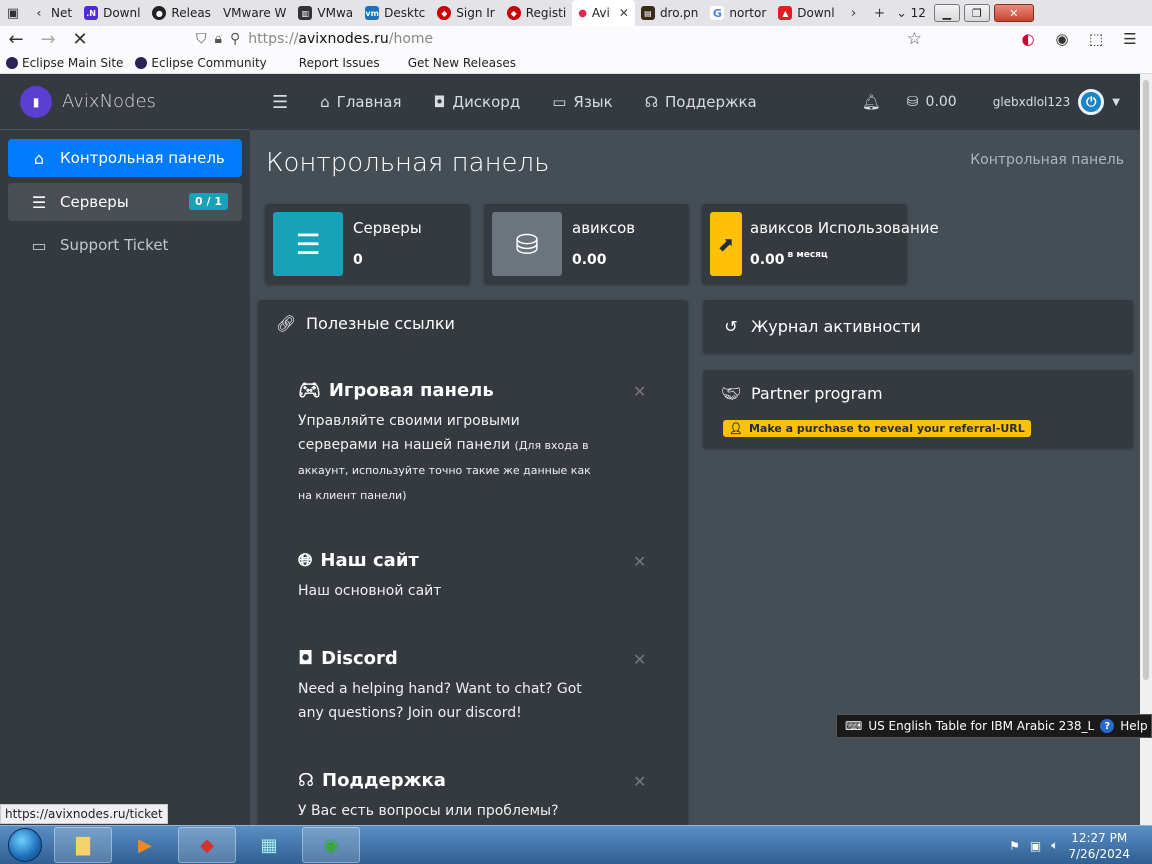  What do you see at coordinates (1091, 102) in the screenshot?
I see `avatar: ⏻` at bounding box center [1091, 102].